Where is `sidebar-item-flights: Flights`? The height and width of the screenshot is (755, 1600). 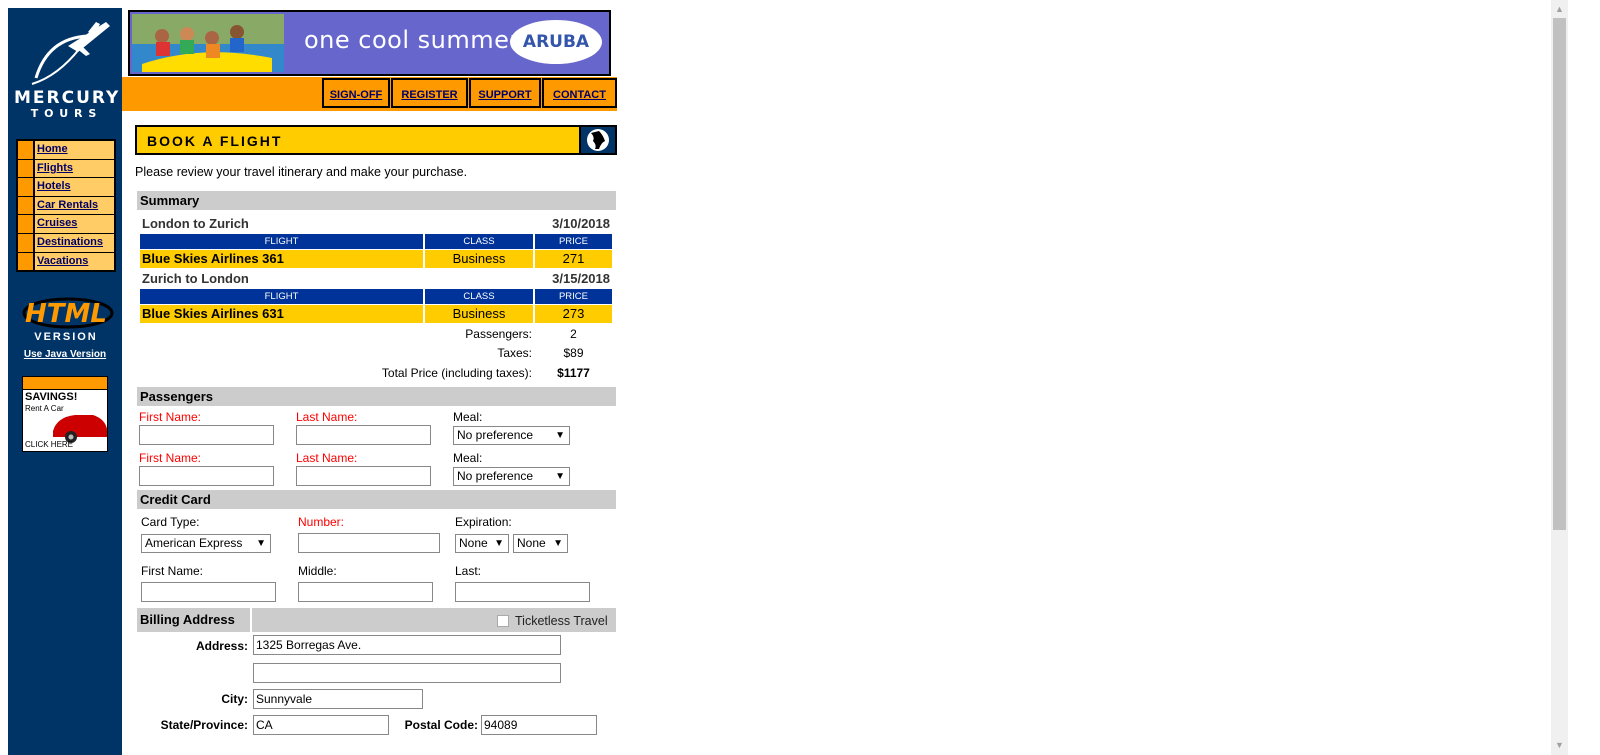
sidebar-item-flights: Flights is located at coordinates (66, 169).